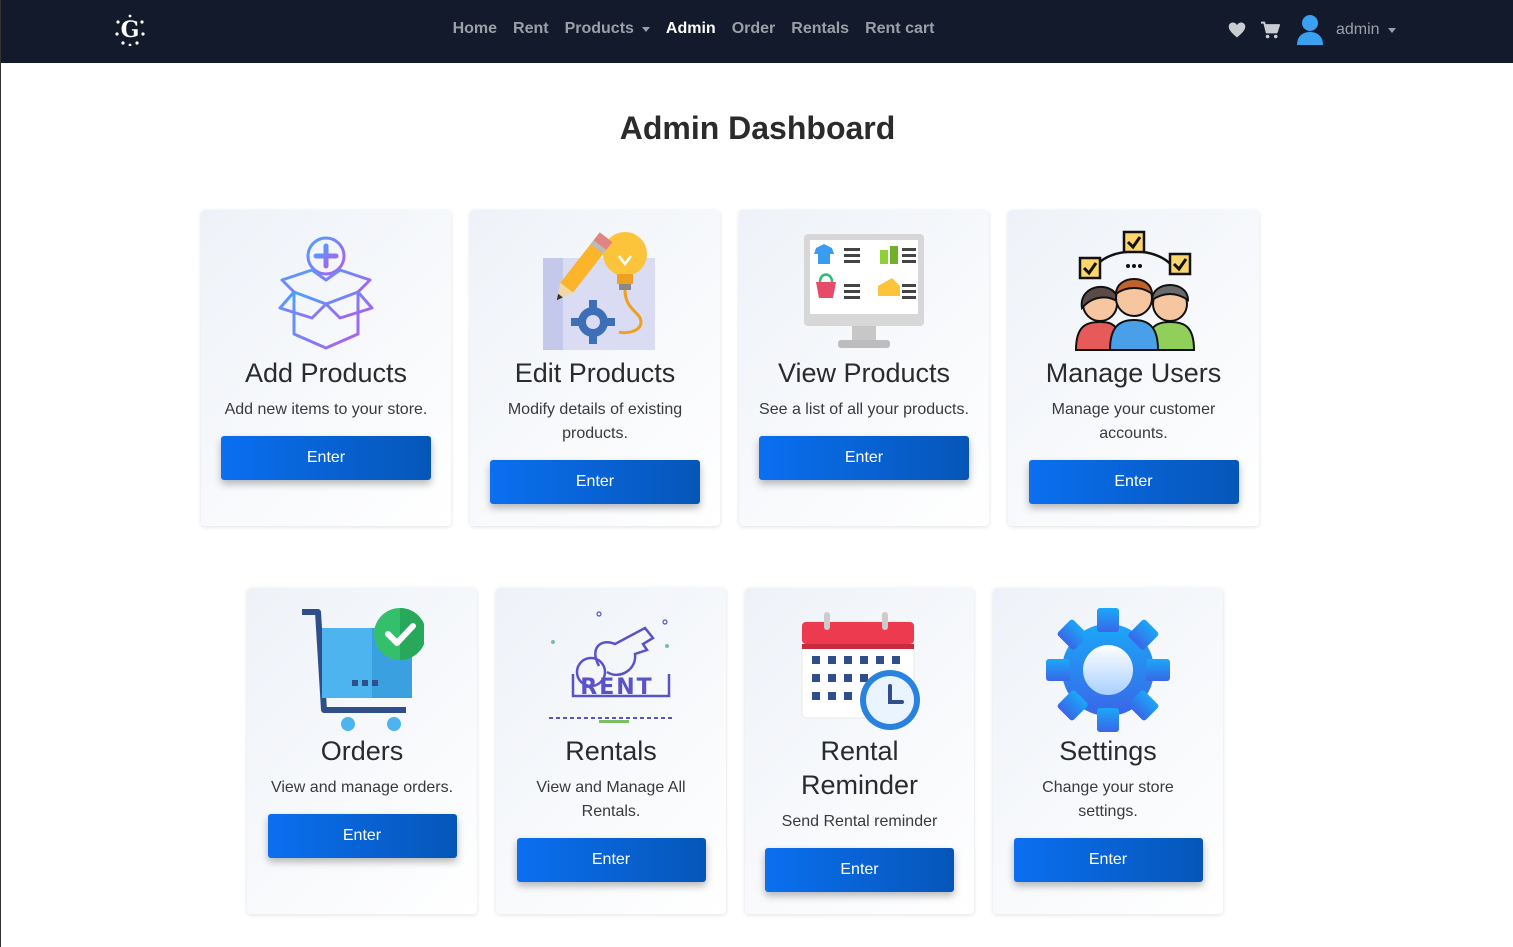  Describe the element at coordinates (611, 667) in the screenshot. I see `rent-key-icon: RENT` at that location.